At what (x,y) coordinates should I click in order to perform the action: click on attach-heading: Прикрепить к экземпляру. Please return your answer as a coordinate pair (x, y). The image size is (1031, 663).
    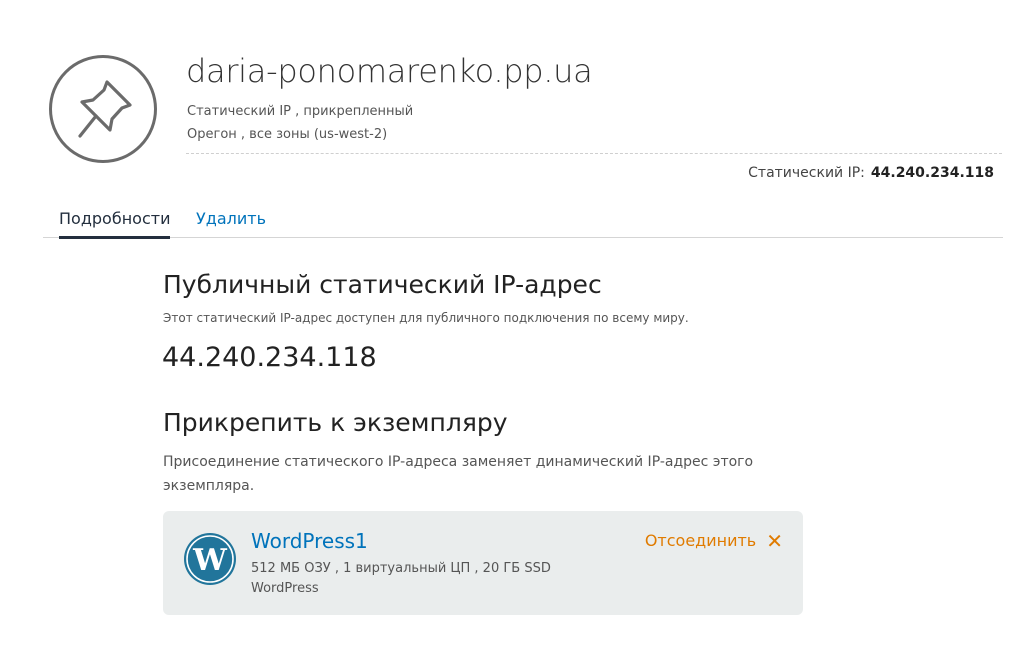
    Looking at the image, I should click on (335, 422).